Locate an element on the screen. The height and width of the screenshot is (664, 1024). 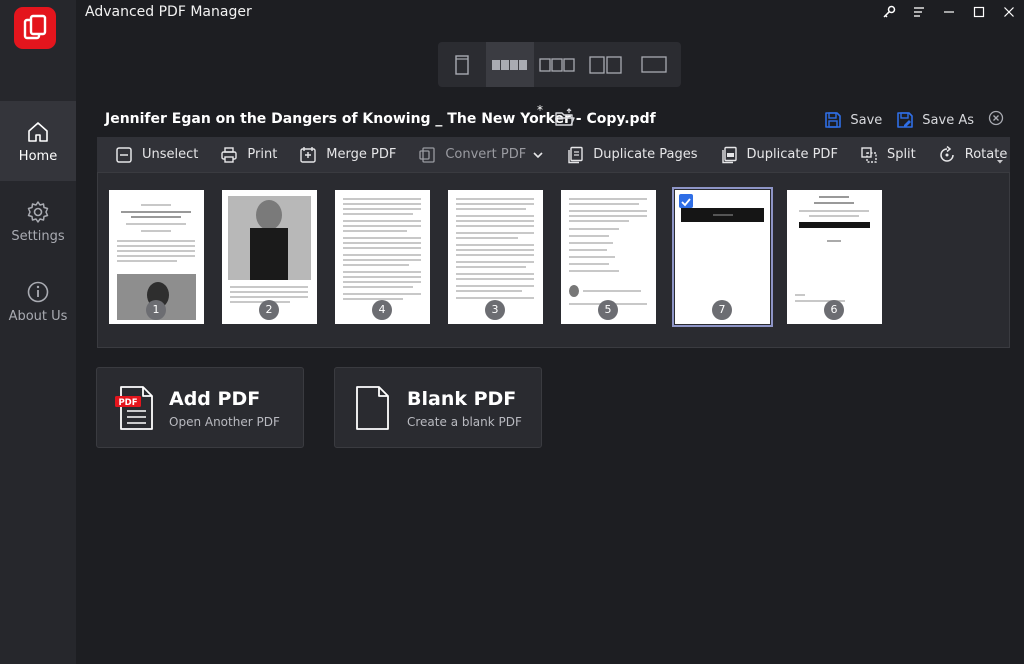
duplicate-pages-button: Duplicate Pages is located at coordinates (632, 155).